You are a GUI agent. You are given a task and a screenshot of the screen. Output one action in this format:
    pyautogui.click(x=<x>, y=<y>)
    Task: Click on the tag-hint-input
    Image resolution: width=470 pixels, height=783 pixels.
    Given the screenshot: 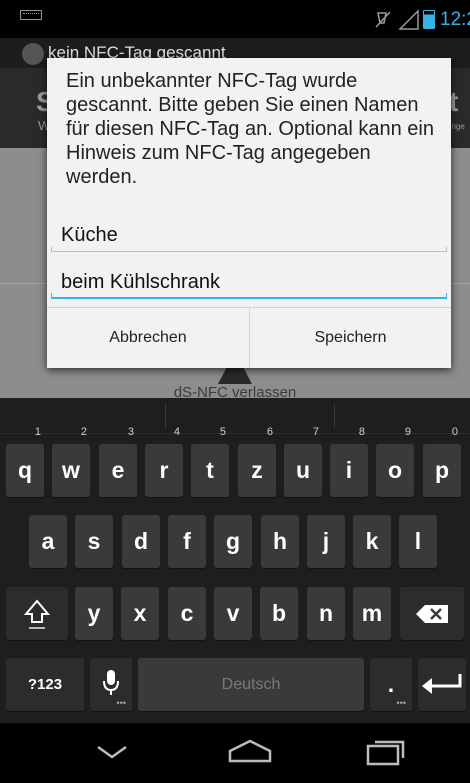 What is the action you would take?
    pyautogui.click(x=249, y=282)
    